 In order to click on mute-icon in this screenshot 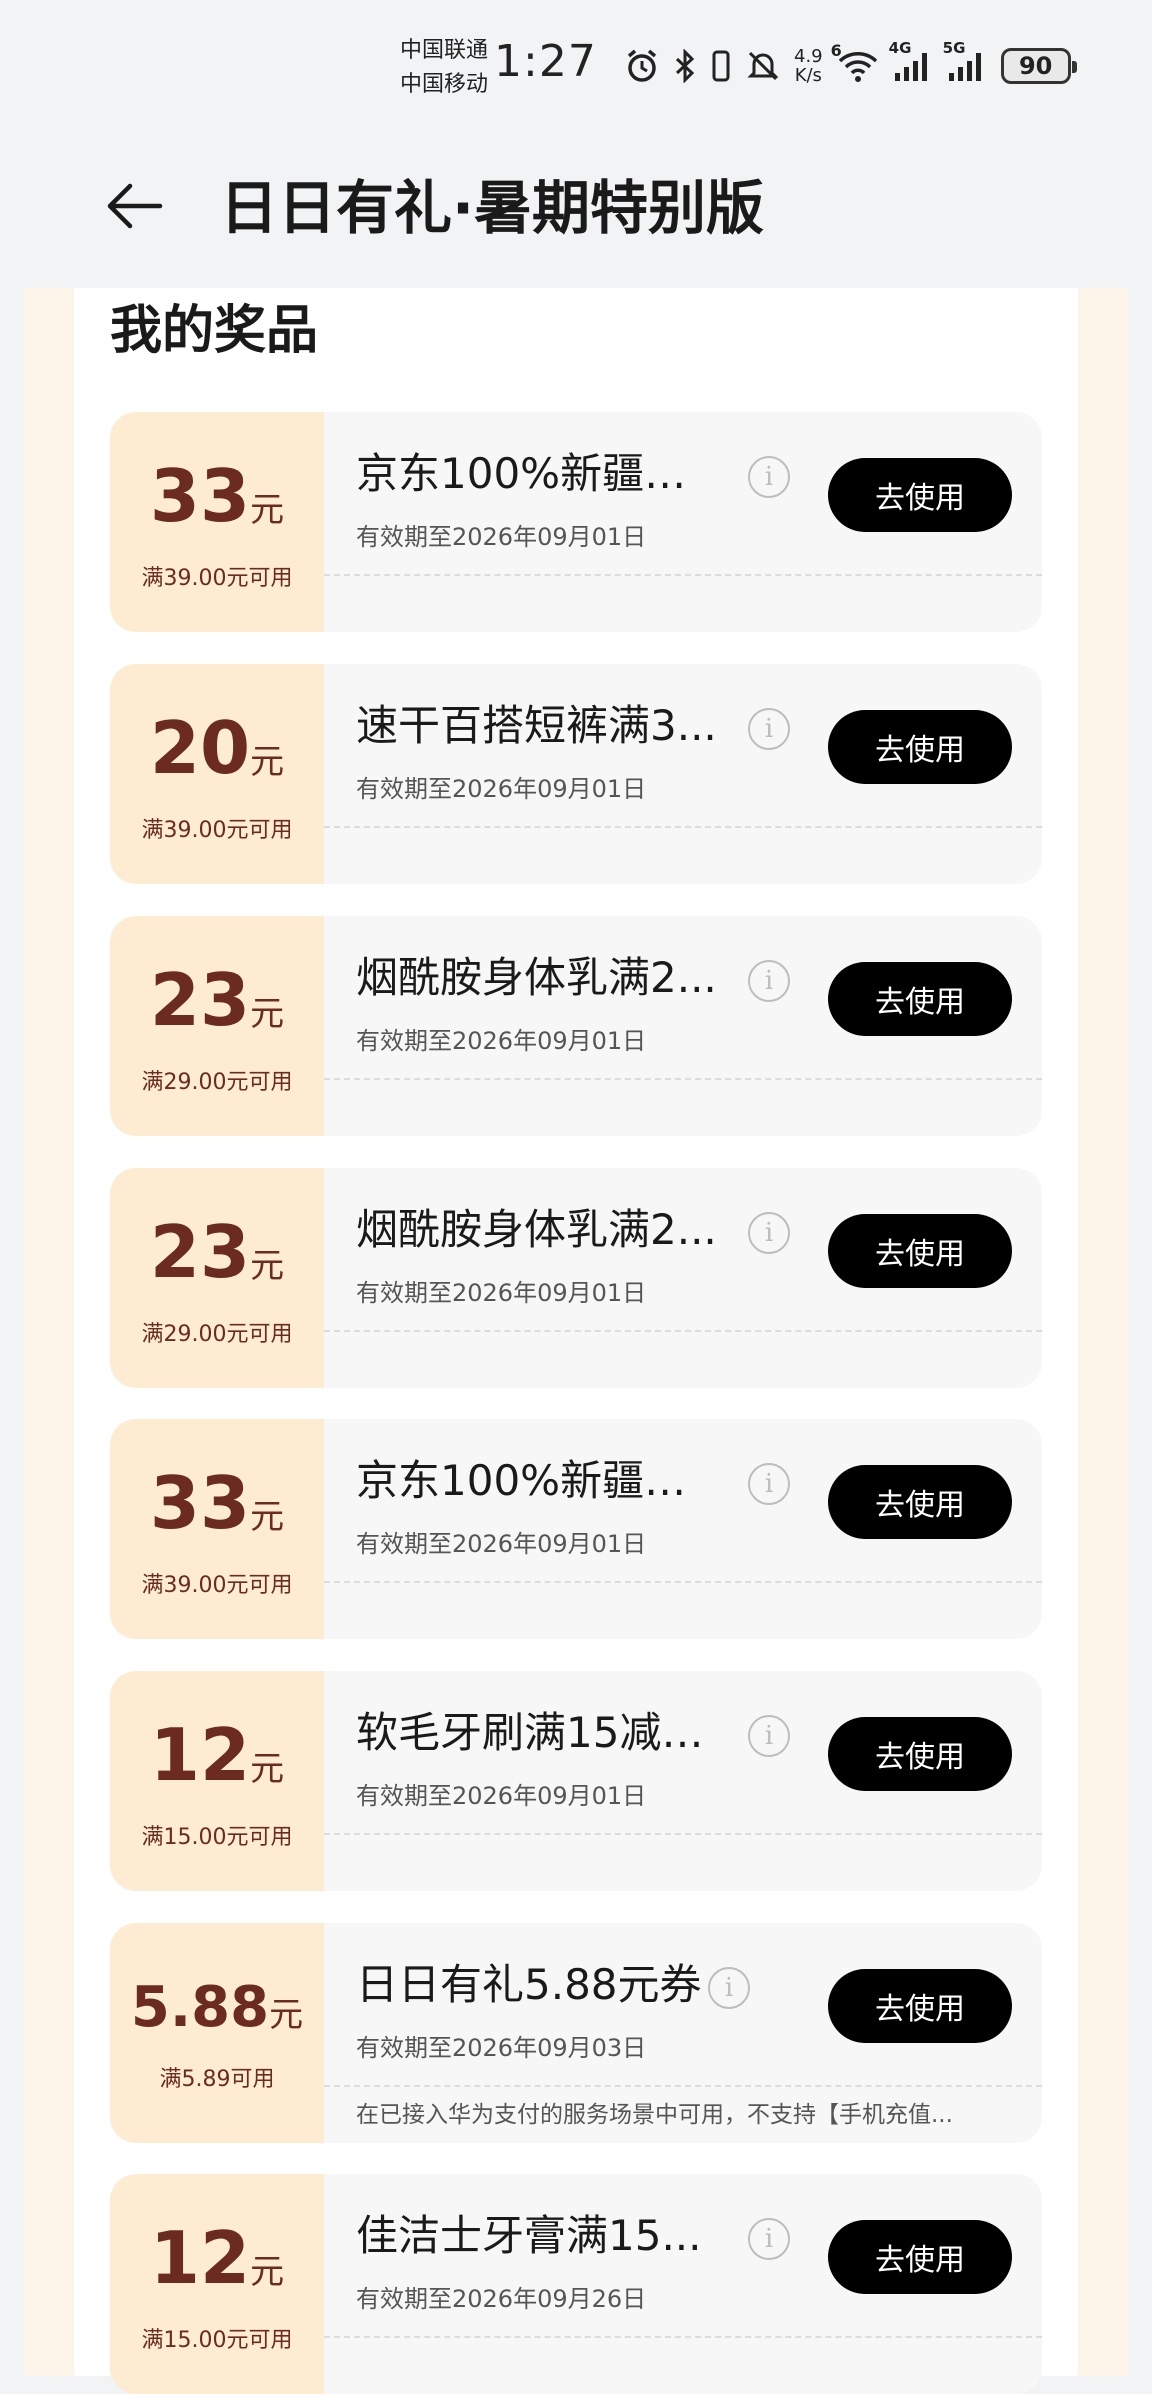, I will do `click(763, 66)`.